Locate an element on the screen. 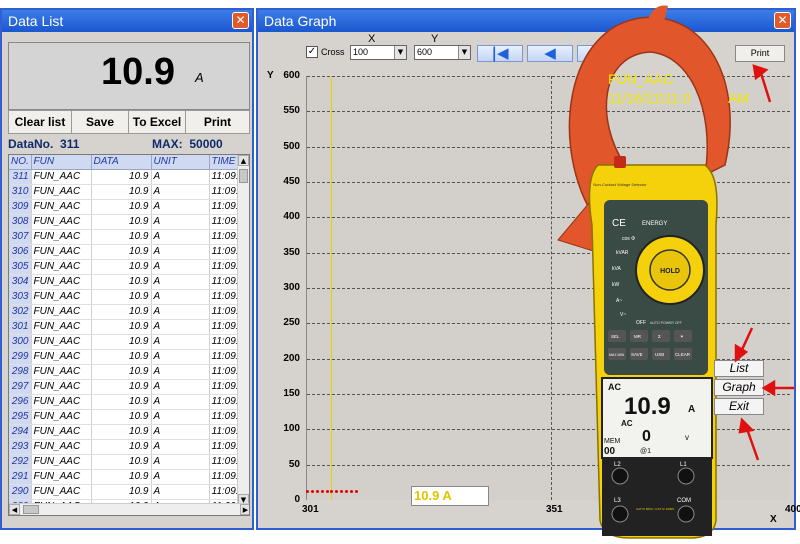 The image size is (800, 544). annotation-arrows is located at coordinates (764, 262).